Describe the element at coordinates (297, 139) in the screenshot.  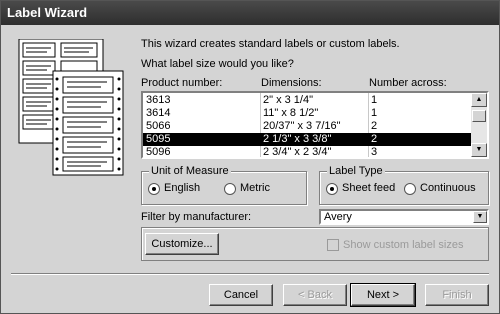
I see `dimensions: 2 1/3" x 3 3/8"` at that location.